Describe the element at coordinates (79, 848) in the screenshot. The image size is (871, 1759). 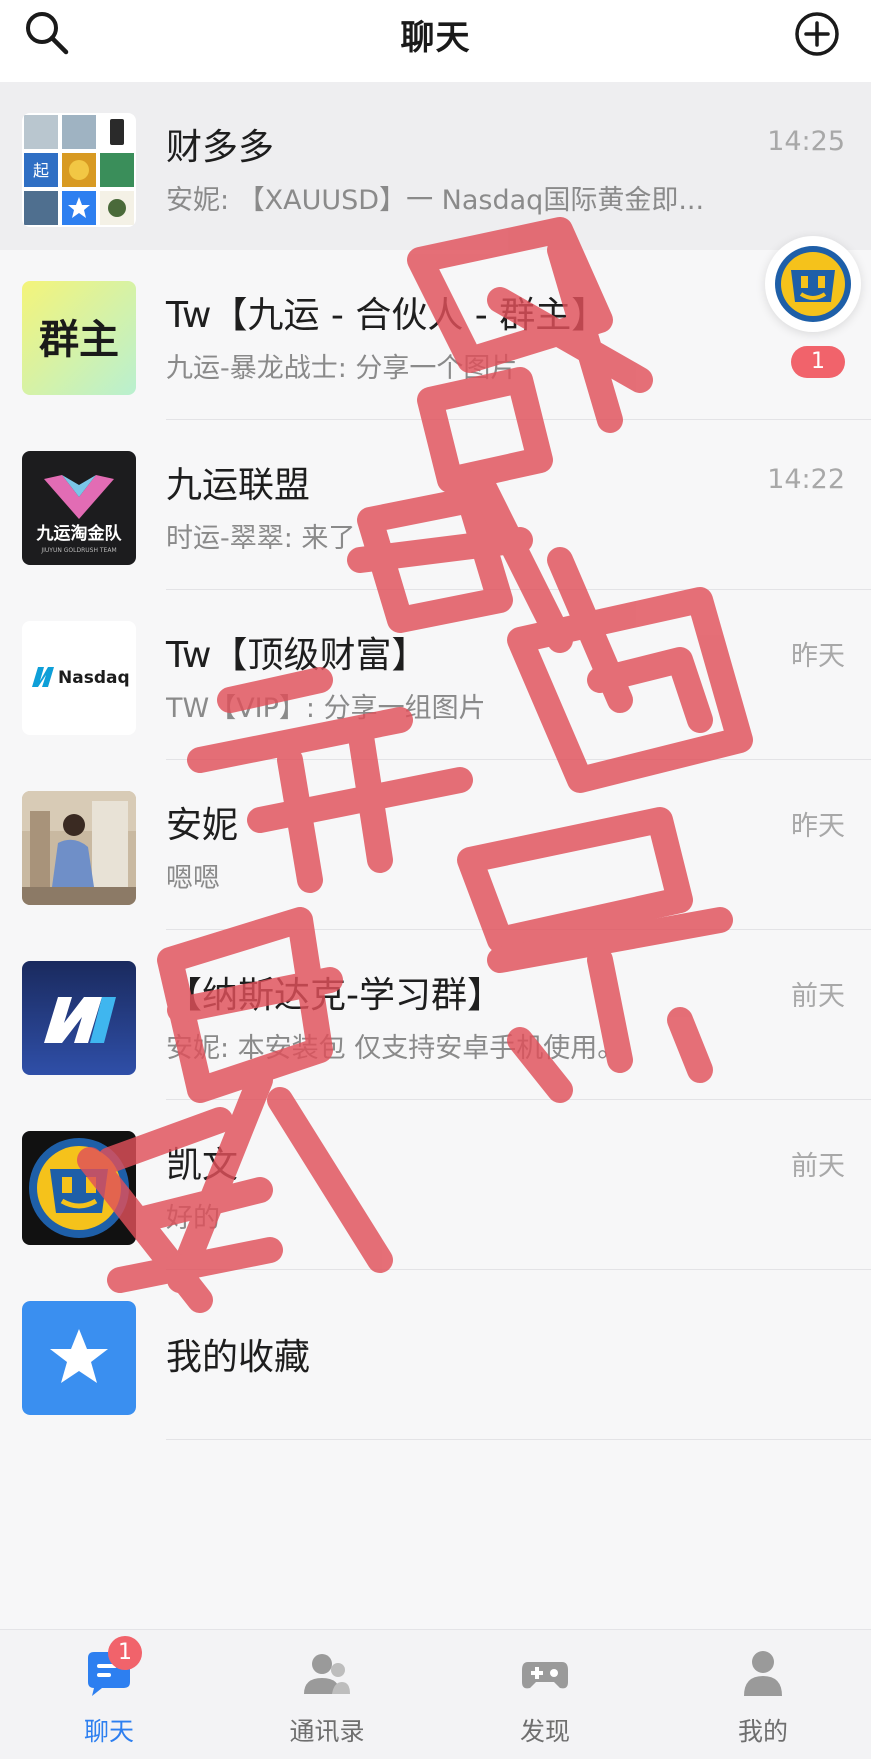
I see `user-photo-avatar` at that location.